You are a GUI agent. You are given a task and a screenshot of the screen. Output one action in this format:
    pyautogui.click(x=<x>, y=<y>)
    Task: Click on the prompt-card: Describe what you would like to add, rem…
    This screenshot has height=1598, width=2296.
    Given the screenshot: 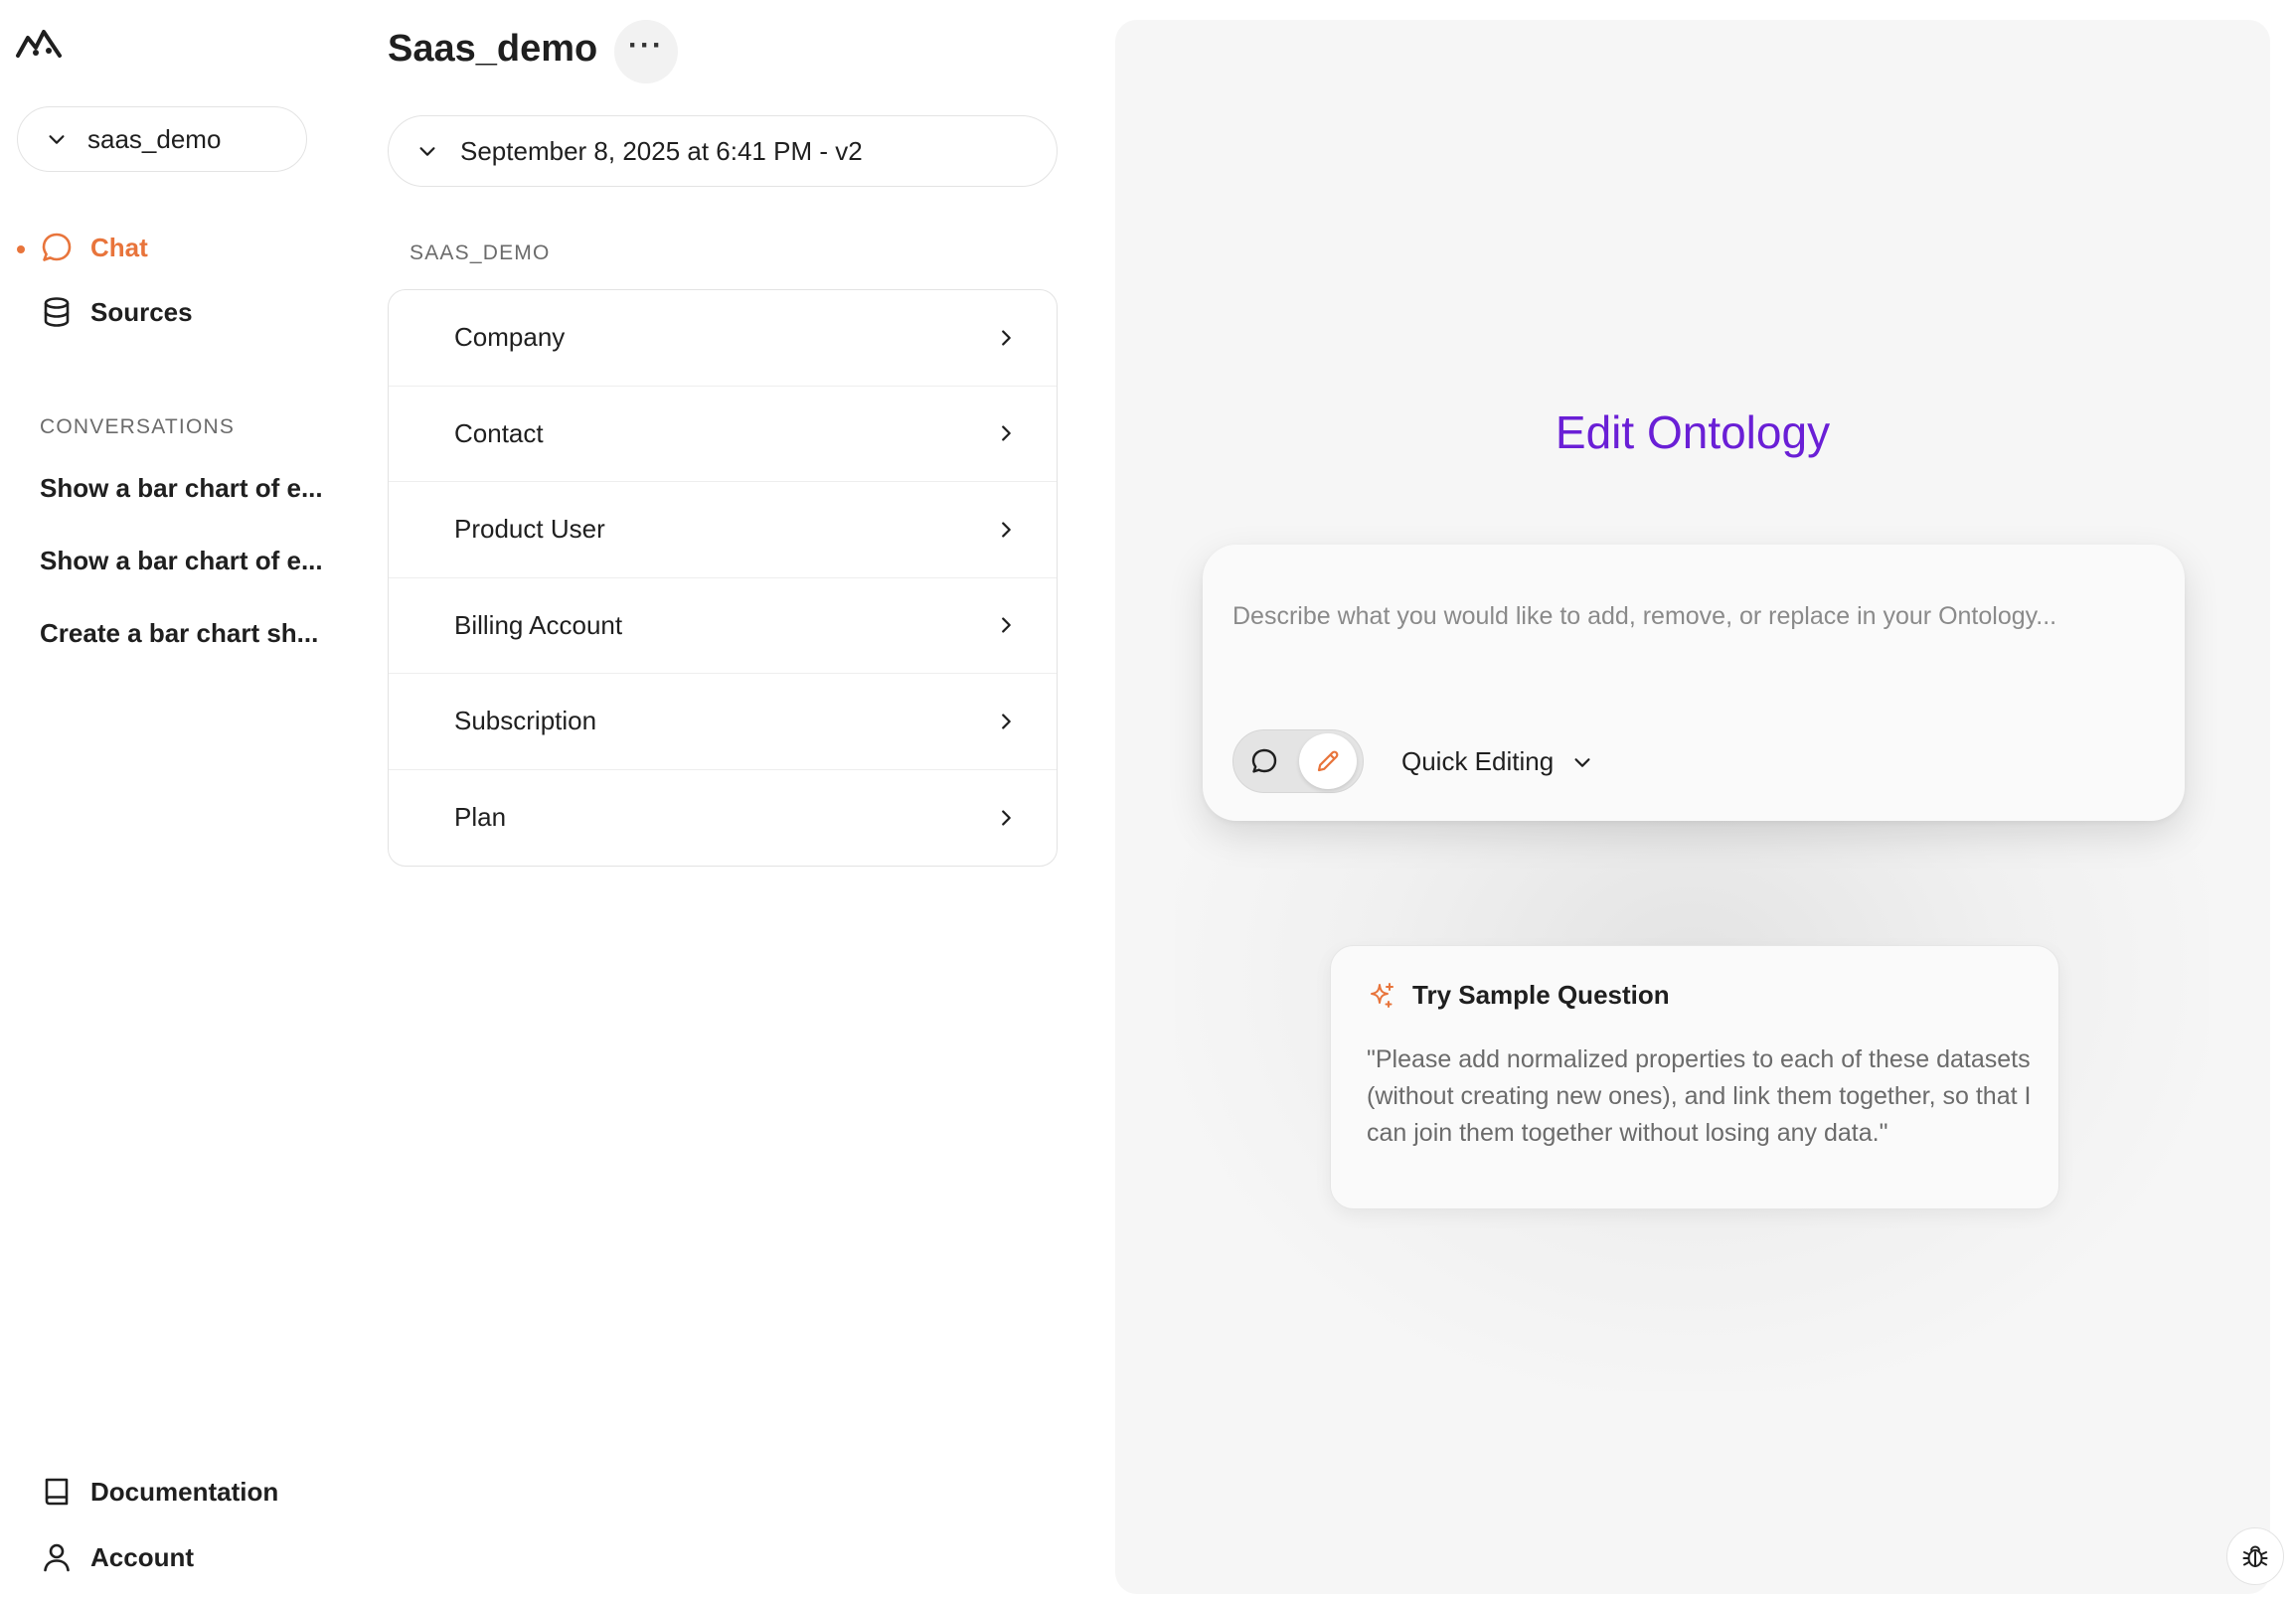 What is the action you would take?
    pyautogui.click(x=1694, y=683)
    